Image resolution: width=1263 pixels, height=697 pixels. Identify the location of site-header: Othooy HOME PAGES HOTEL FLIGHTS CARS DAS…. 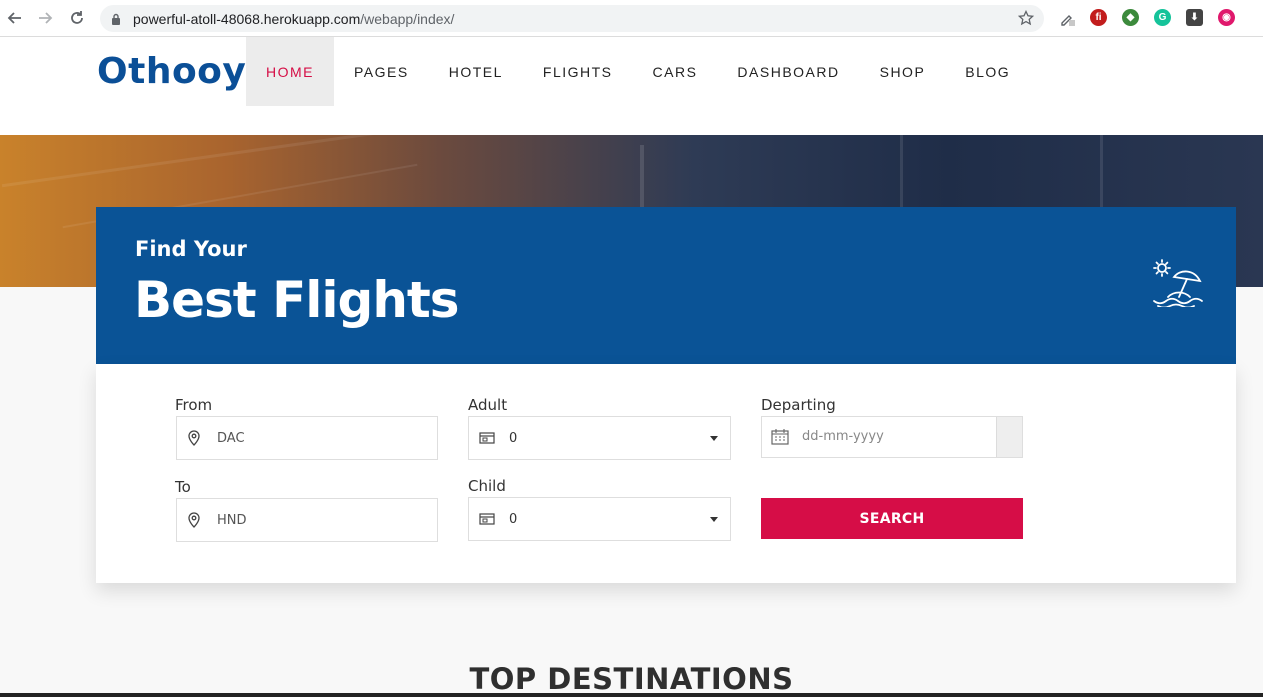
(631, 86).